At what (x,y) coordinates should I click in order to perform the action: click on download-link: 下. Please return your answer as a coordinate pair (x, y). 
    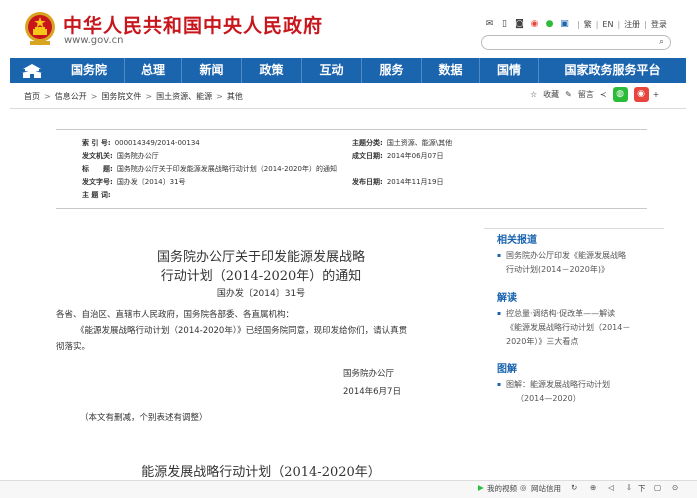
    Looking at the image, I should click on (642, 488).